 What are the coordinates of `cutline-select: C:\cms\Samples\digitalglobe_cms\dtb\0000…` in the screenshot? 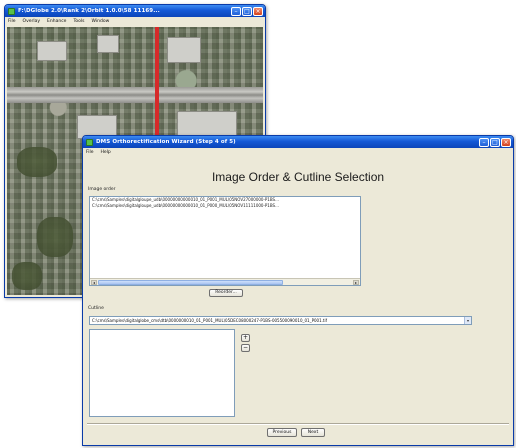 It's located at (280, 320).